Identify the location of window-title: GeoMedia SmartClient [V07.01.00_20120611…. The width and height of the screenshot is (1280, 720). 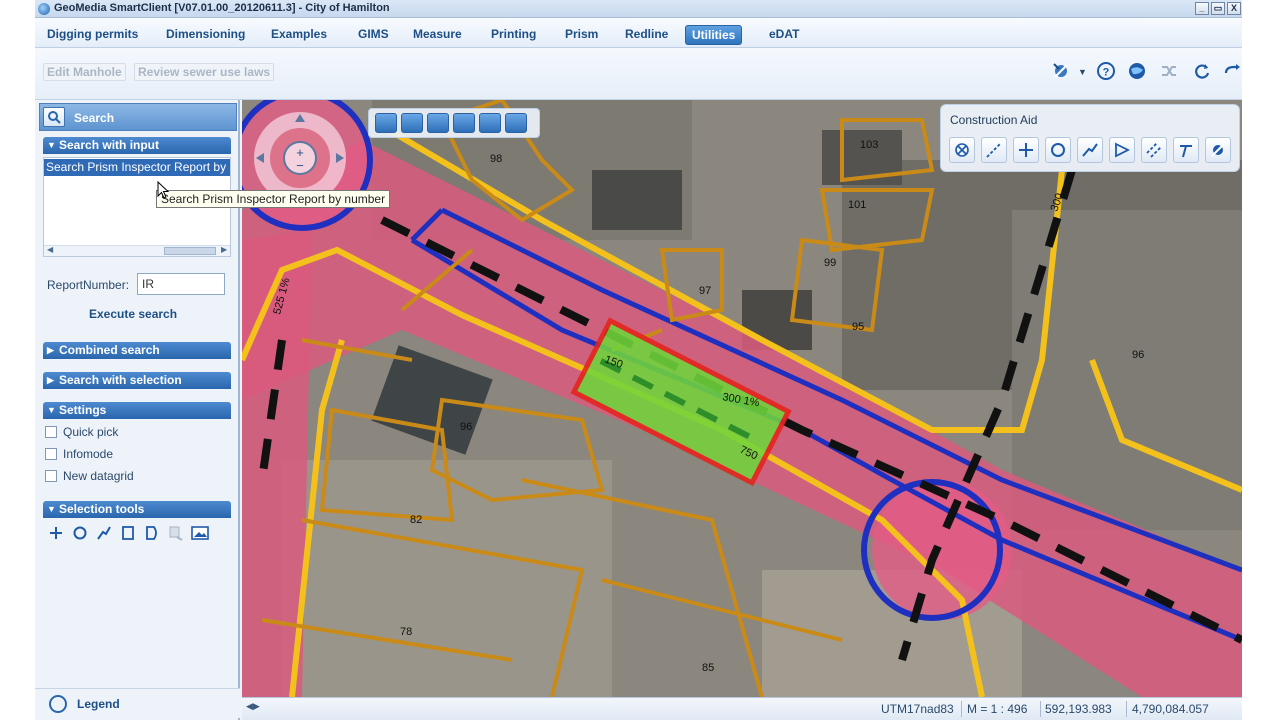
(222, 8).